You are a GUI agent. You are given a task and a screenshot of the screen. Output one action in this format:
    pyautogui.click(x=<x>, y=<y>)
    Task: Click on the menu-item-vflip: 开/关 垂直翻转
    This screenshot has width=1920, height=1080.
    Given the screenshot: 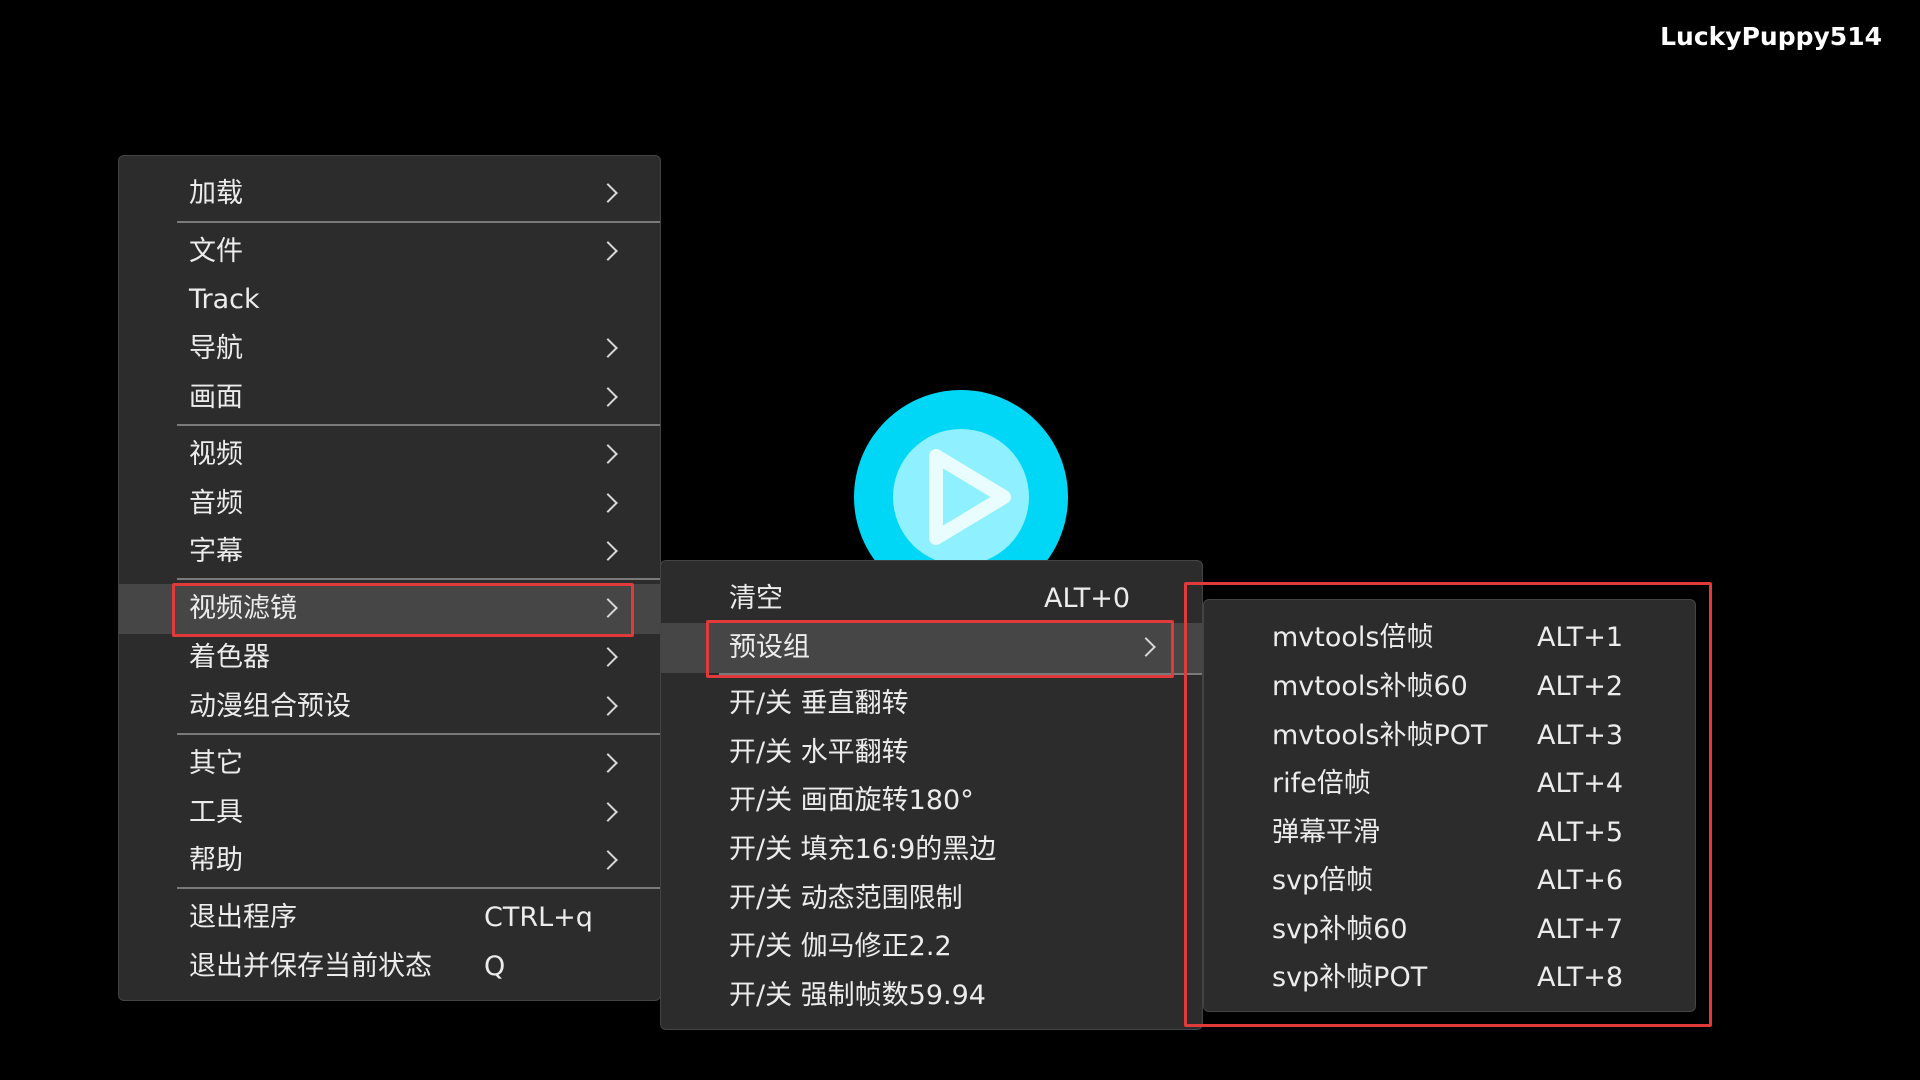 What is the action you would take?
    pyautogui.click(x=931, y=704)
    